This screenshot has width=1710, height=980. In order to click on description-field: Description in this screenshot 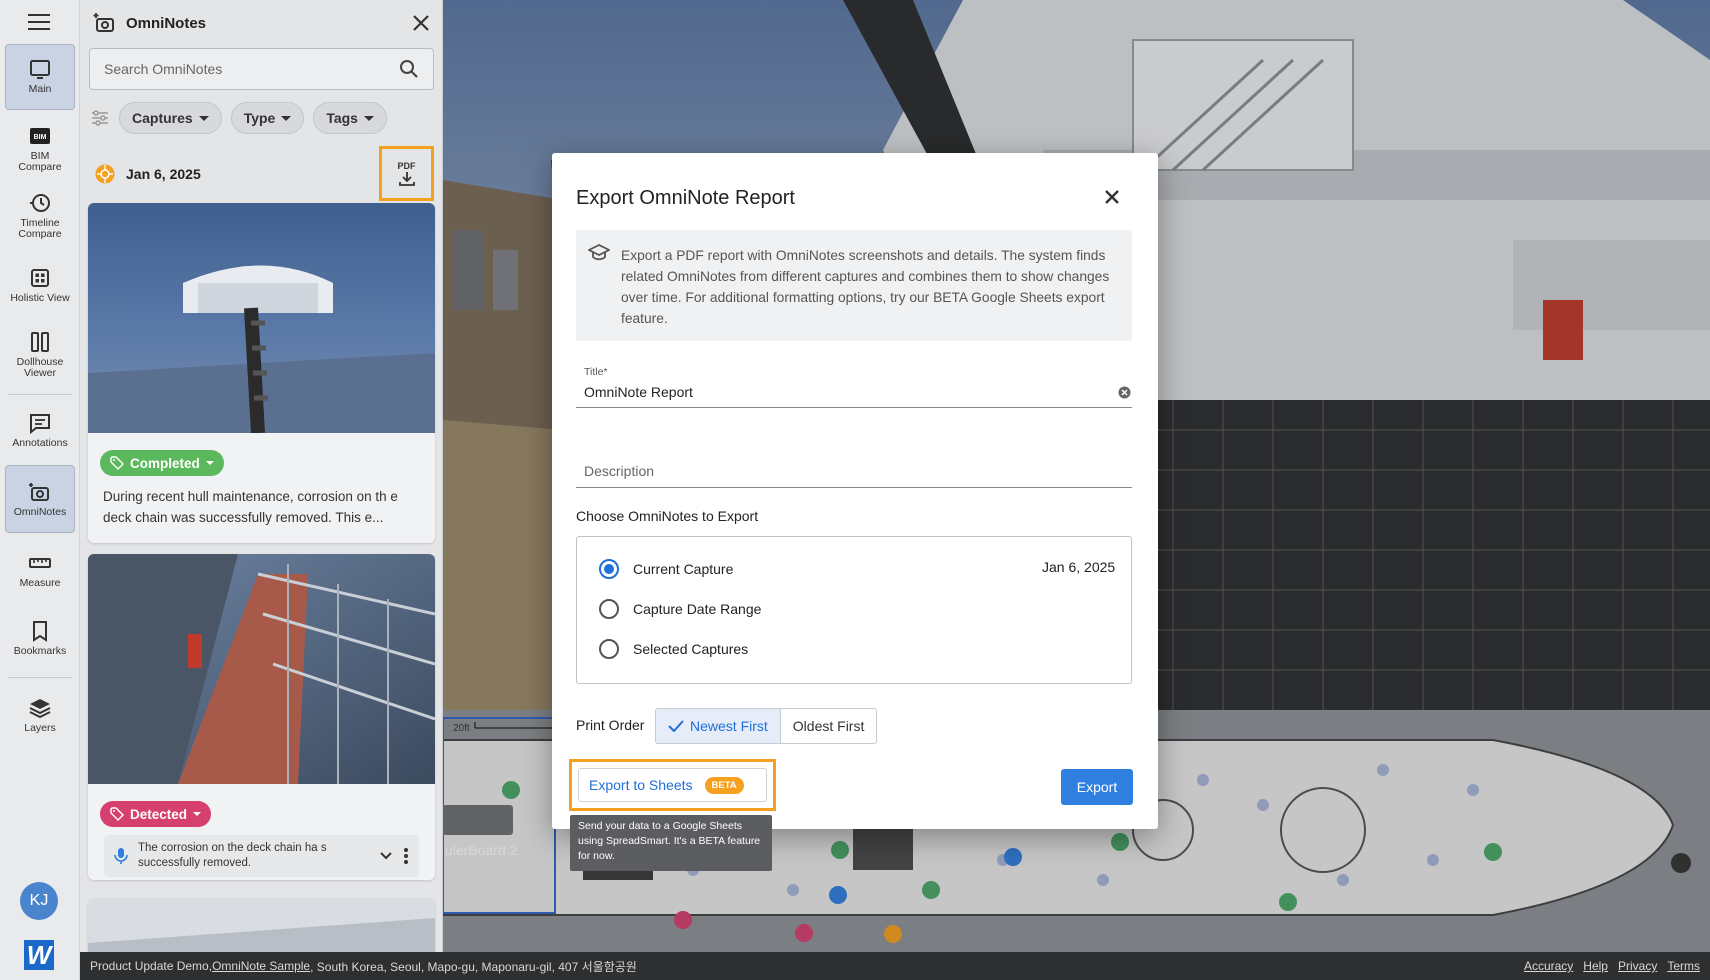, I will do `click(854, 473)`.